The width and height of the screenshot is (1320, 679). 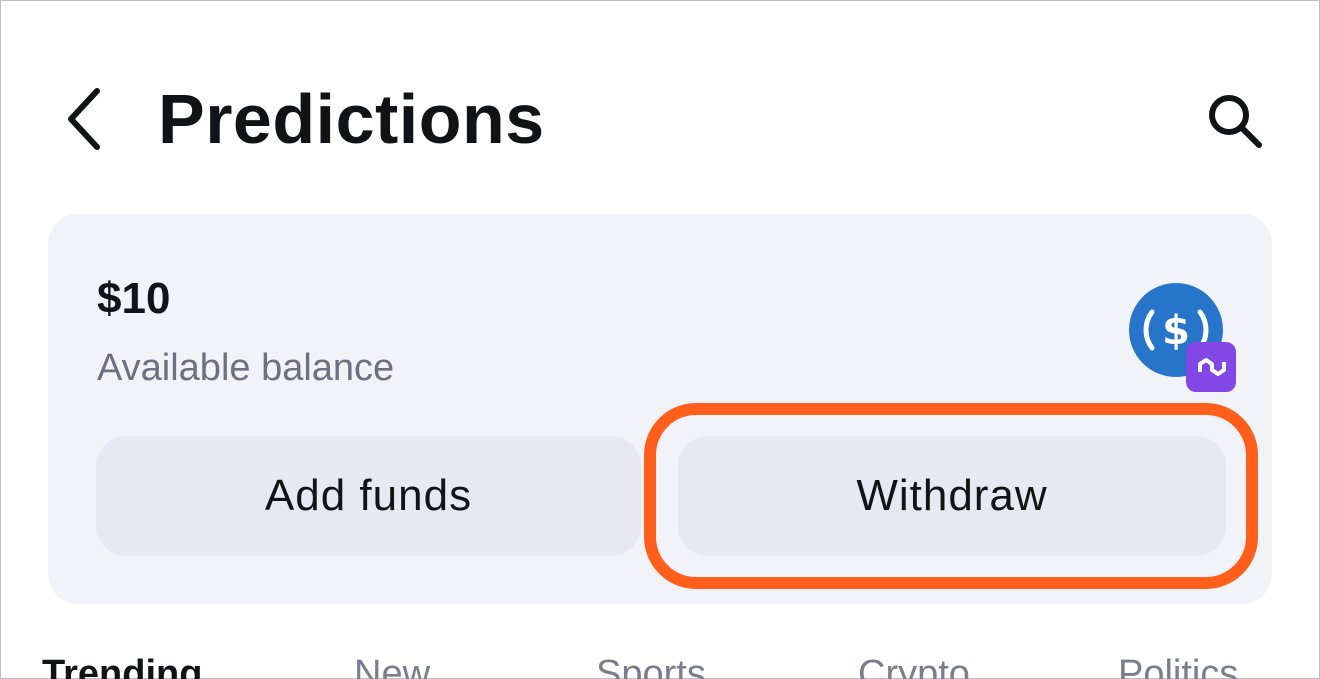 What do you see at coordinates (392, 665) in the screenshot?
I see `tab-new: New` at bounding box center [392, 665].